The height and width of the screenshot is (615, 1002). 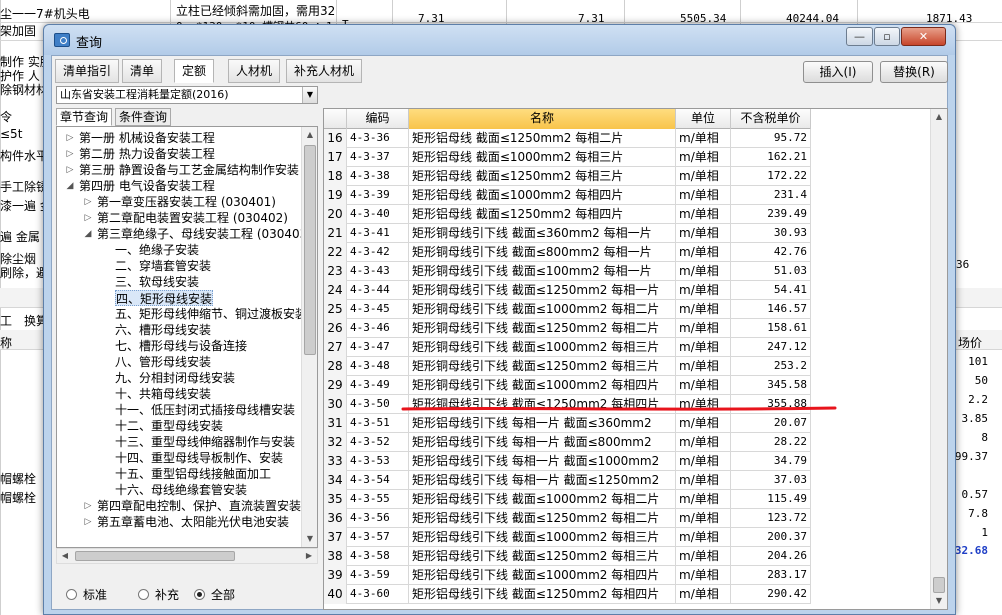 What do you see at coordinates (204, 234) in the screenshot?
I see `tree-item: 第三章绝缘子、母线安装工程 (030403)` at bounding box center [204, 234].